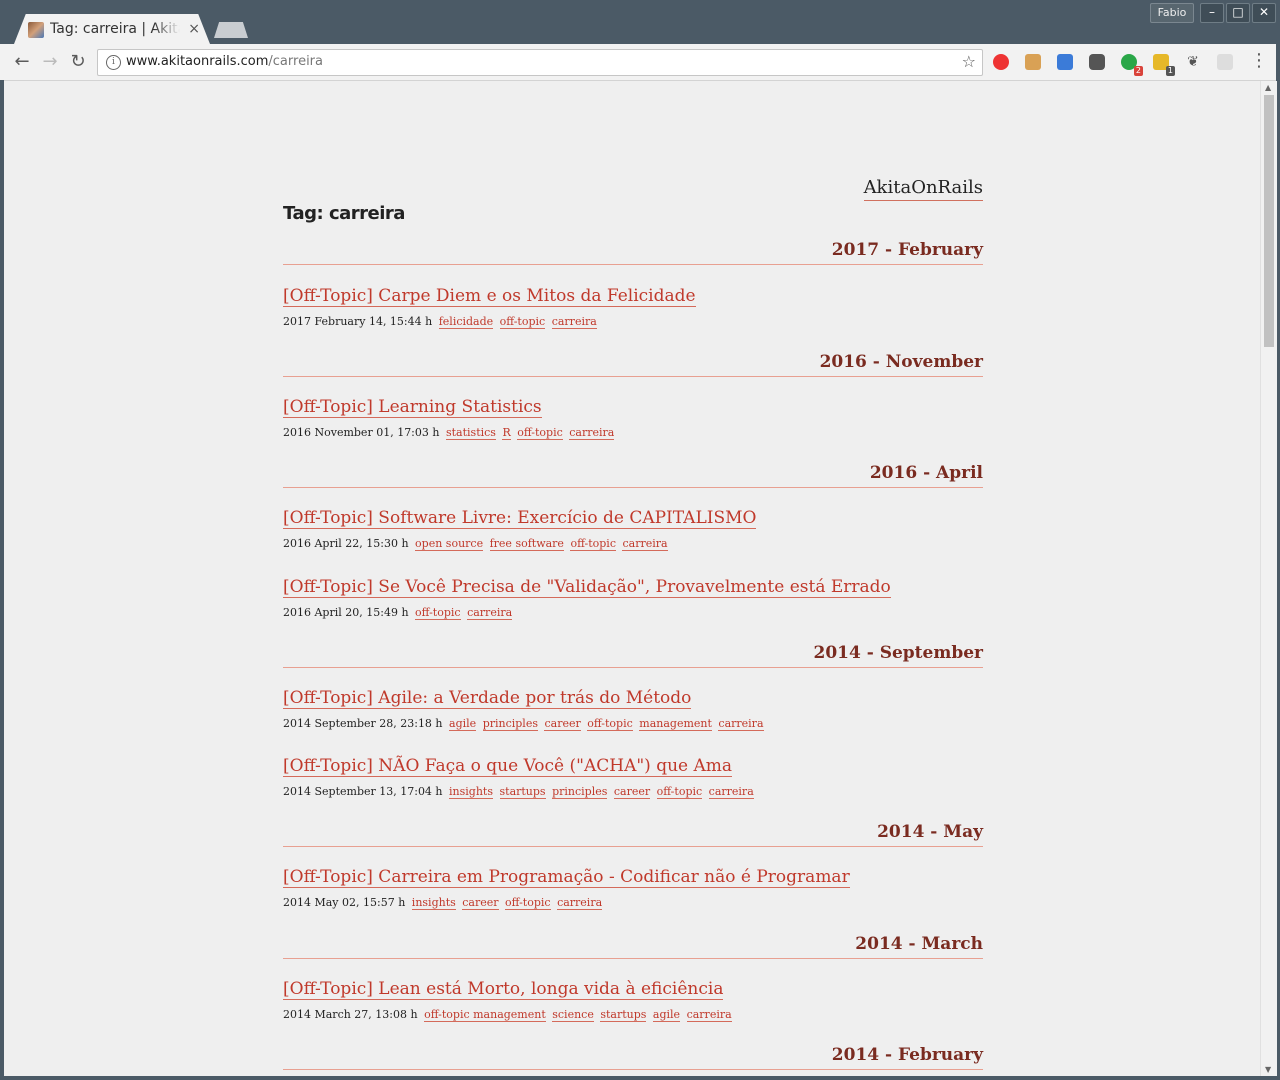 Image resolution: width=1280 pixels, height=1080 pixels. Describe the element at coordinates (969, 61) in the screenshot. I see `bookmark-star-icon: ☆` at that location.